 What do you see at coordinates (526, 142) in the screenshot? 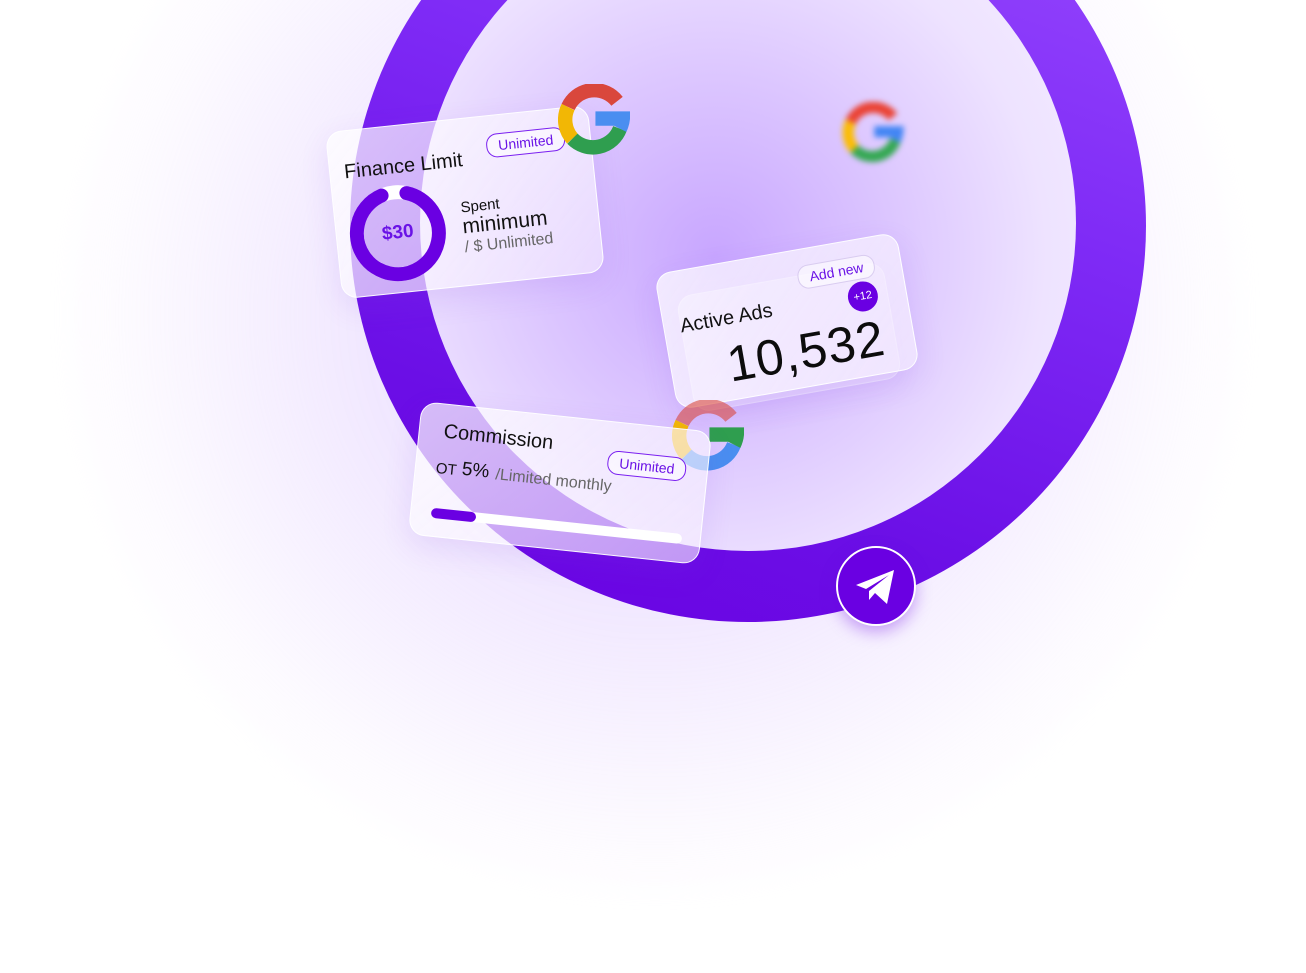
I see `finance-unlimited-badge: Unimited` at bounding box center [526, 142].